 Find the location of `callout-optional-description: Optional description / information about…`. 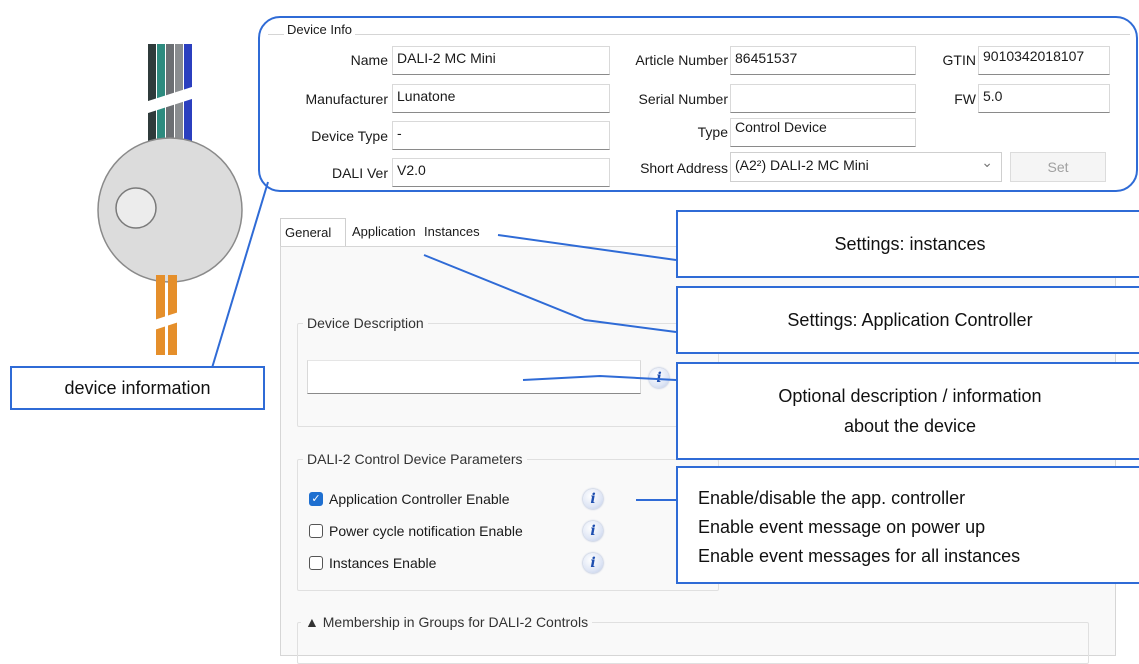

callout-optional-description: Optional description / information about… is located at coordinates (907, 411).